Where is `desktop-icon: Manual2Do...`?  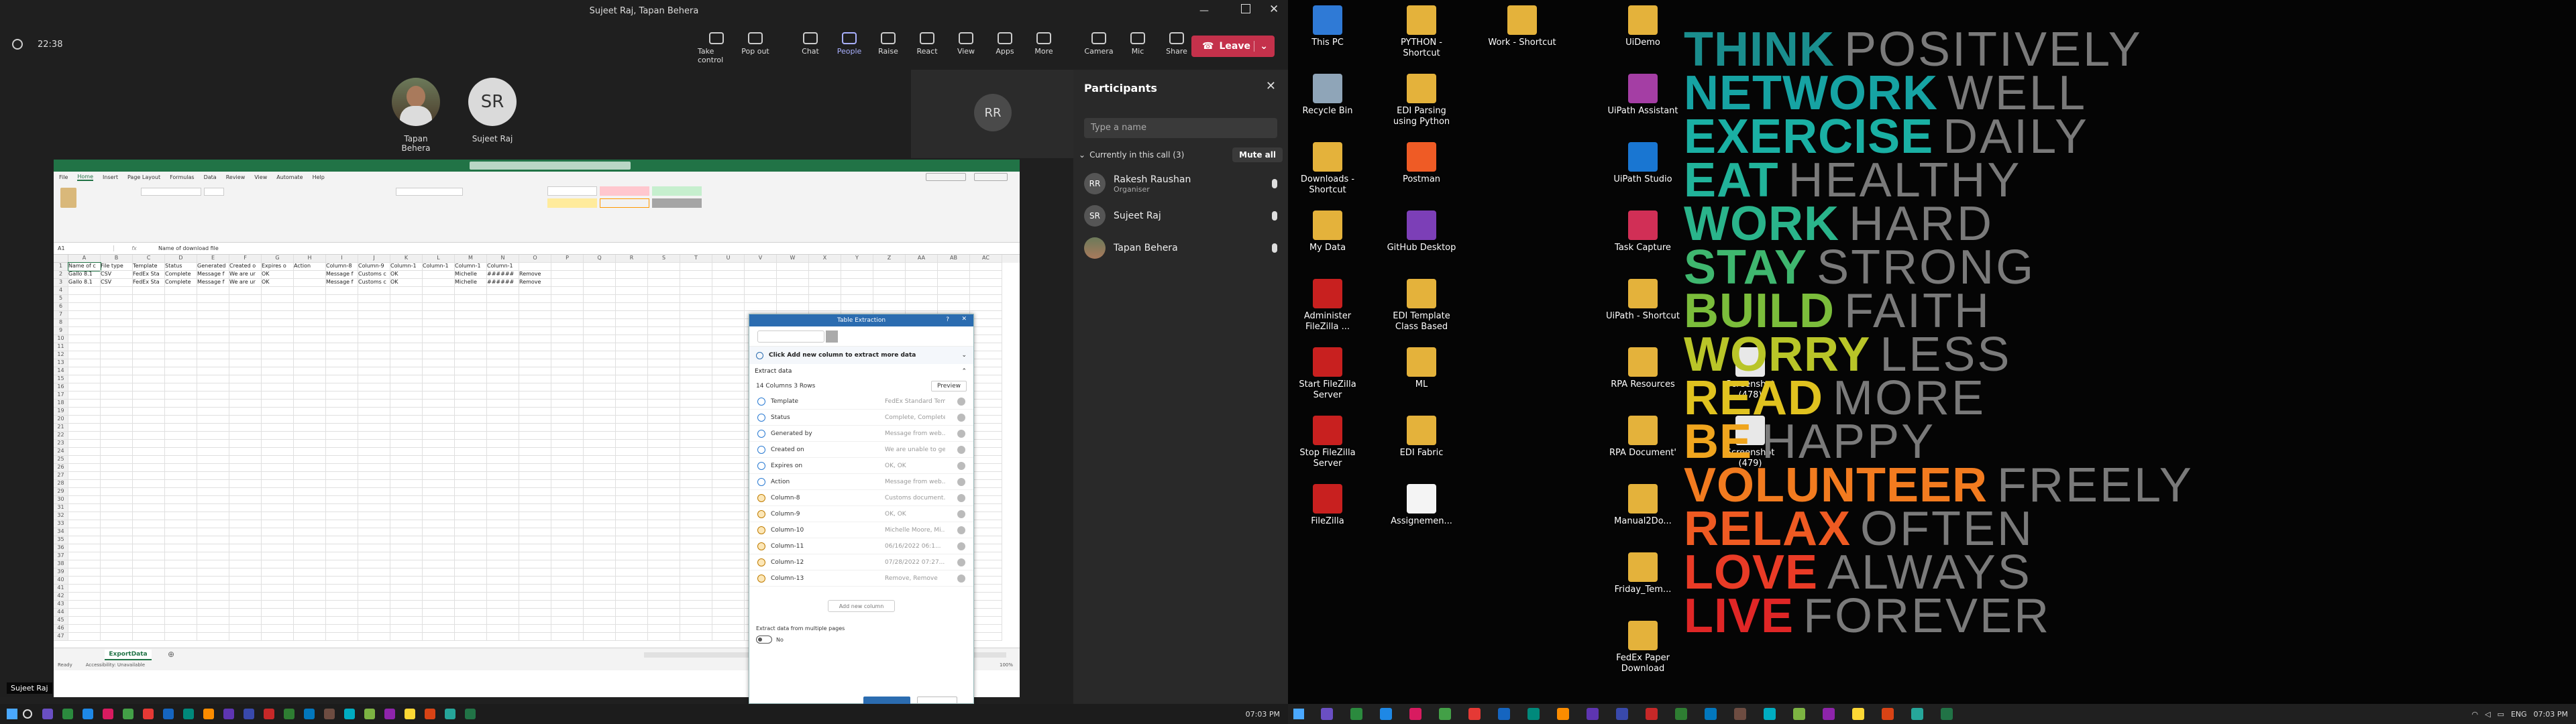
desktop-icon: Manual2Do... is located at coordinates (1643, 505).